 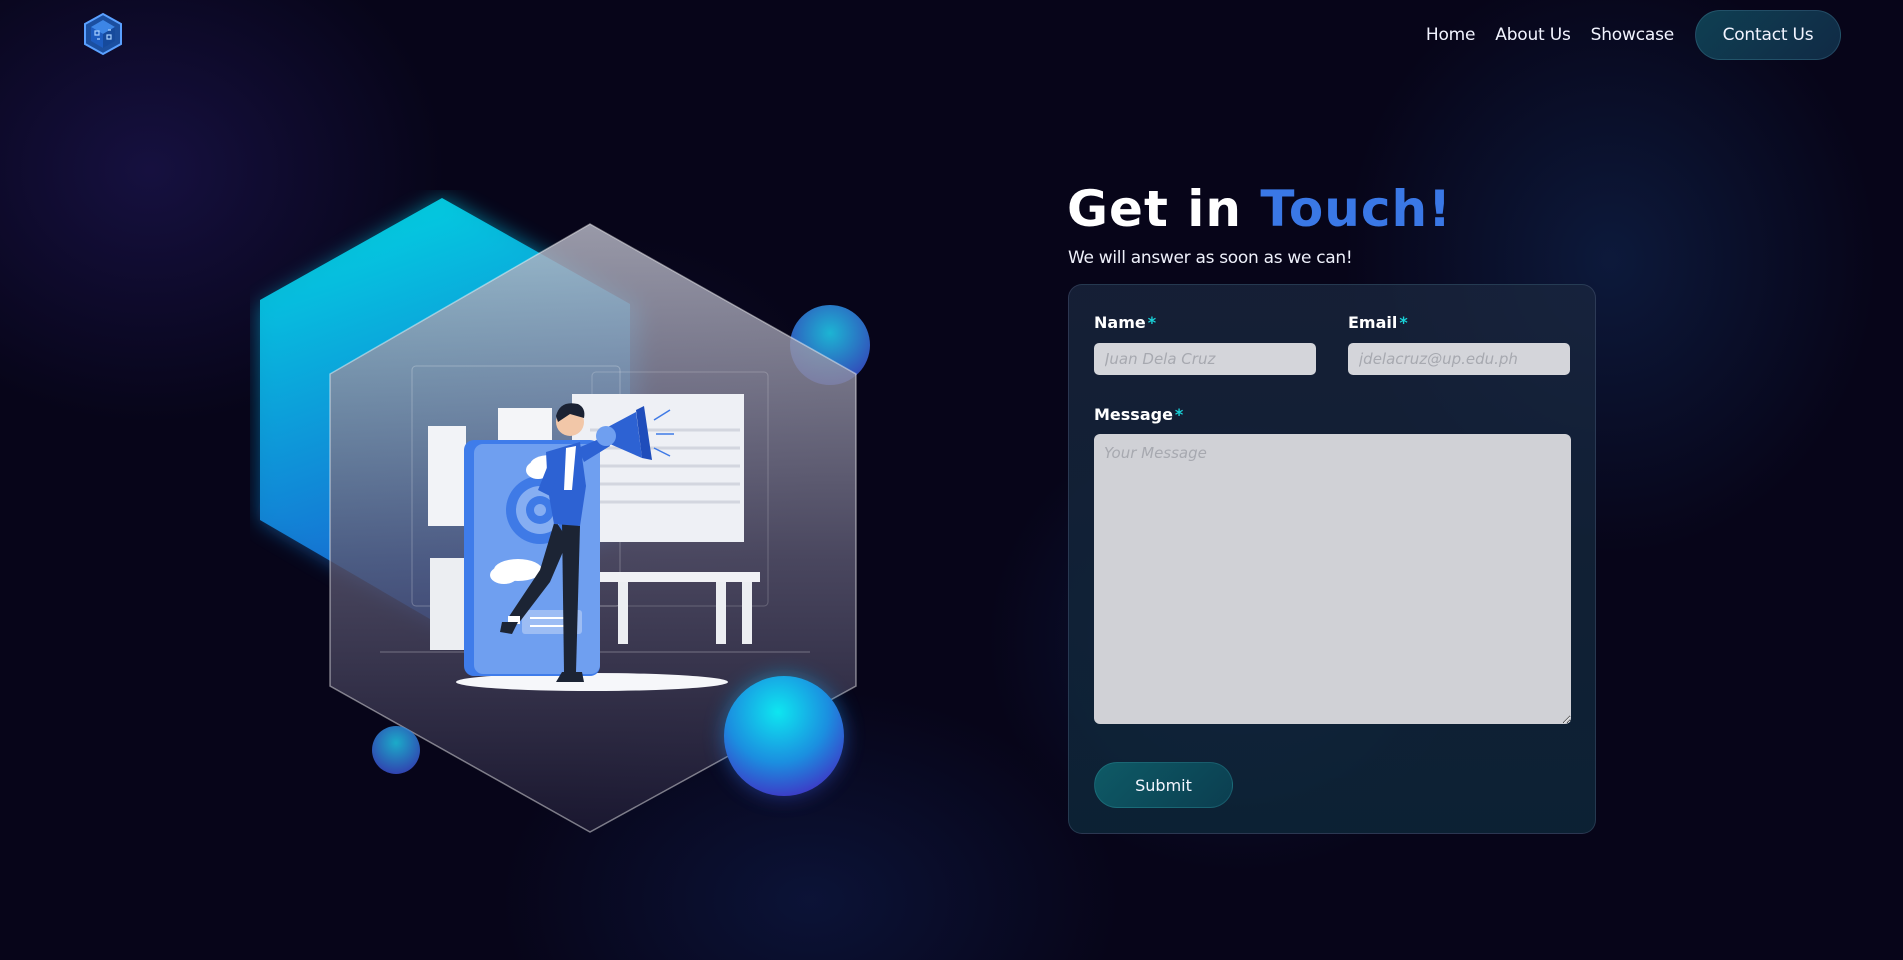 What do you see at coordinates (1633, 35) in the screenshot?
I see `nav-showcase-link: Showcase` at bounding box center [1633, 35].